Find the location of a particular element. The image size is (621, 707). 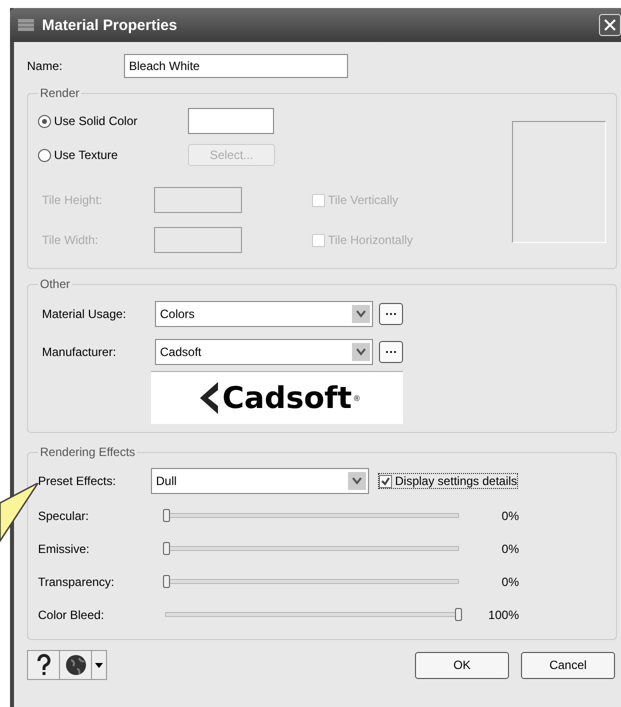

name-field: Bleach White is located at coordinates (236, 66).